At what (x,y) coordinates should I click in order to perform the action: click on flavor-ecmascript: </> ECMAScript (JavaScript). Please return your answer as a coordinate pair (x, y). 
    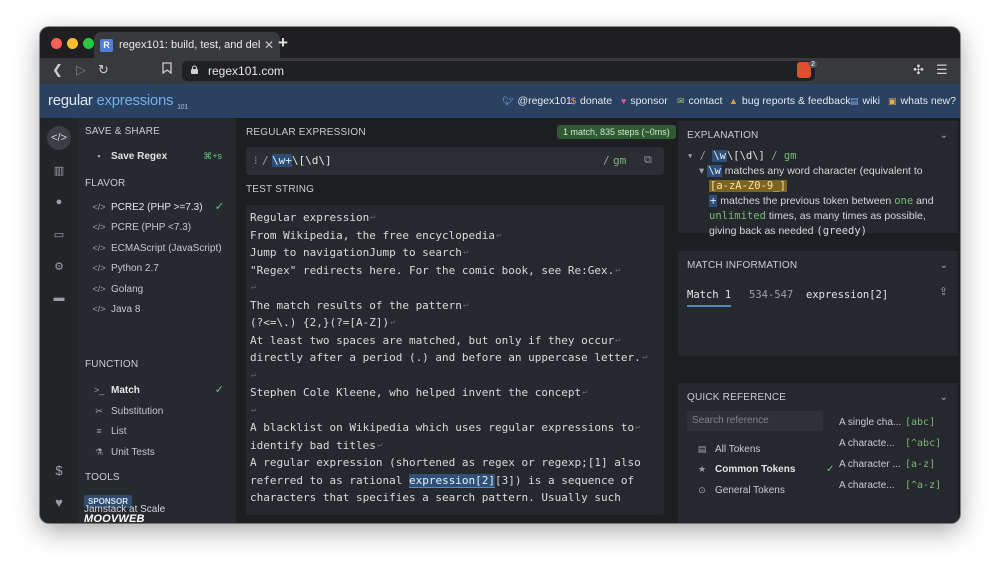
    Looking at the image, I should click on (160, 248).